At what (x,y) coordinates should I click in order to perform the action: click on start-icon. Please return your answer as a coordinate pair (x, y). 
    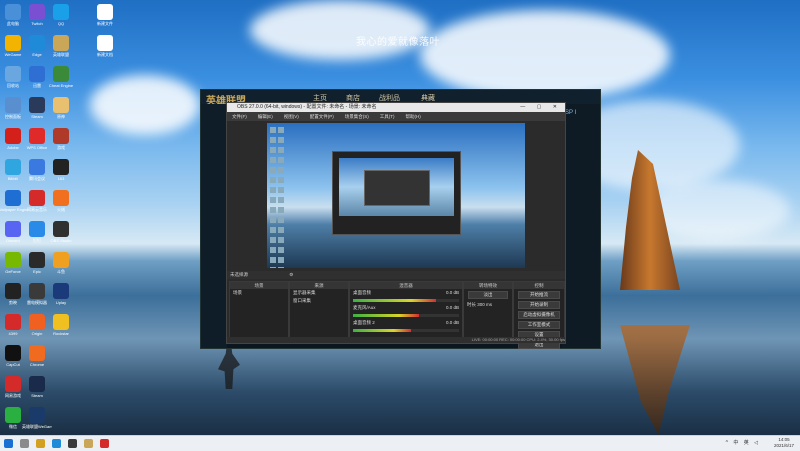
    Looking at the image, I should click on (8, 443).